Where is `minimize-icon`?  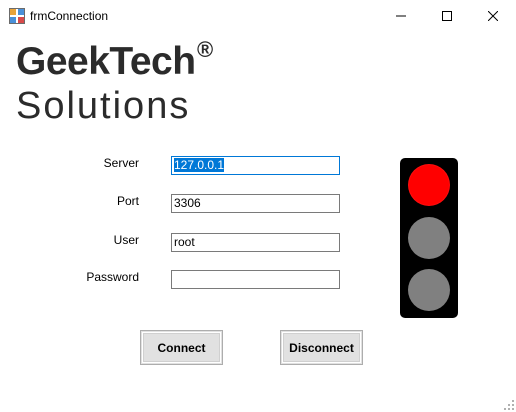 minimize-icon is located at coordinates (401, 15).